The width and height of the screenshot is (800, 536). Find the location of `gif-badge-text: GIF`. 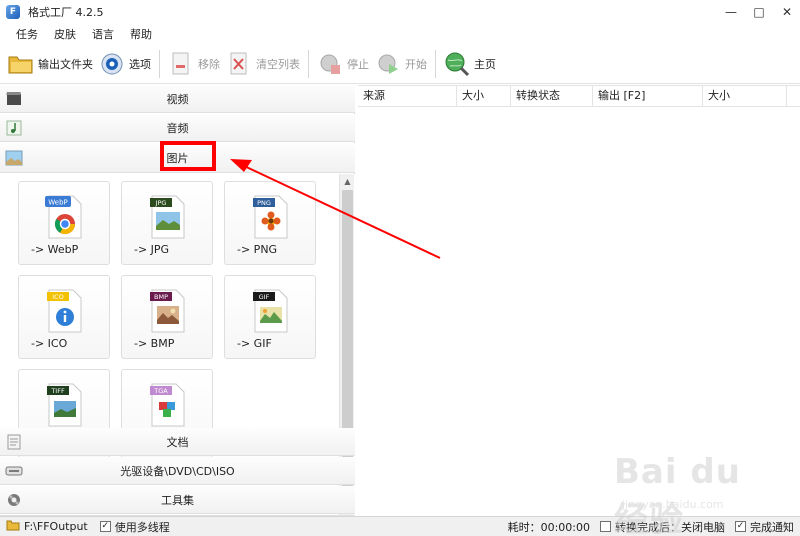

gif-badge-text: GIF is located at coordinates (264, 297).